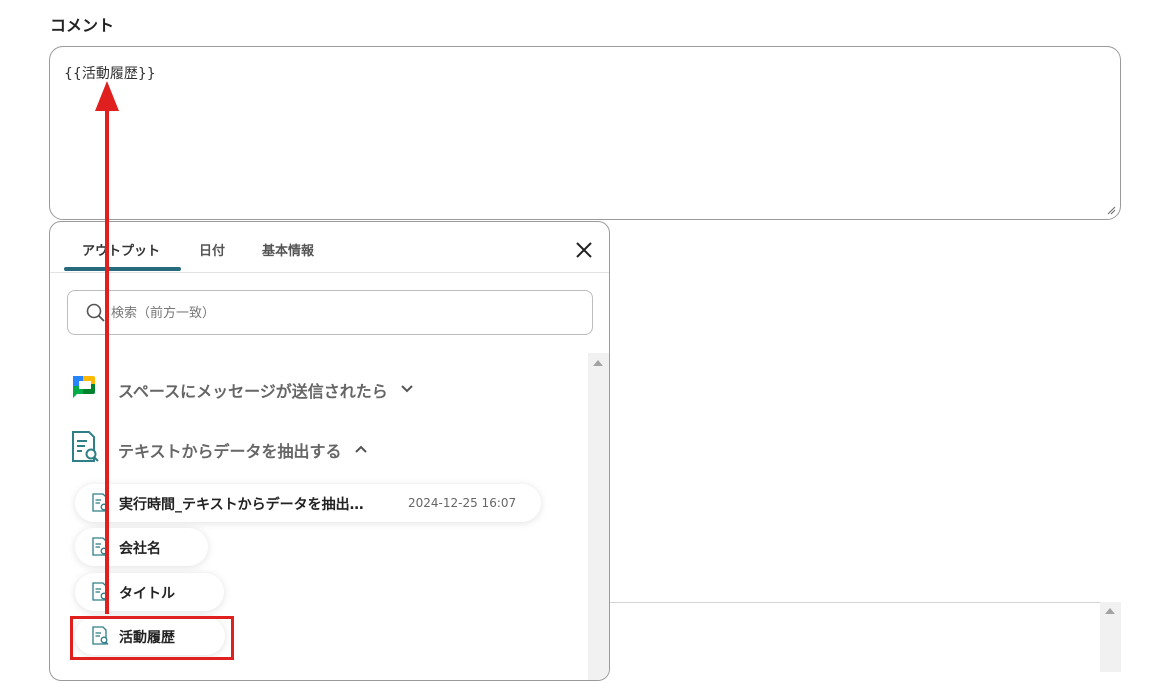 This screenshot has width=1152, height=683. I want to click on tab-basic-info: 基本情報, so click(288, 249).